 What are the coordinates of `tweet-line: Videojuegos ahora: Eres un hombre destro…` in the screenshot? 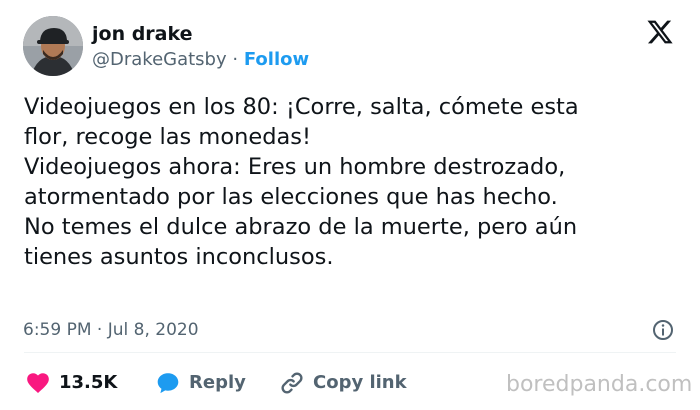 It's located at (295, 167).